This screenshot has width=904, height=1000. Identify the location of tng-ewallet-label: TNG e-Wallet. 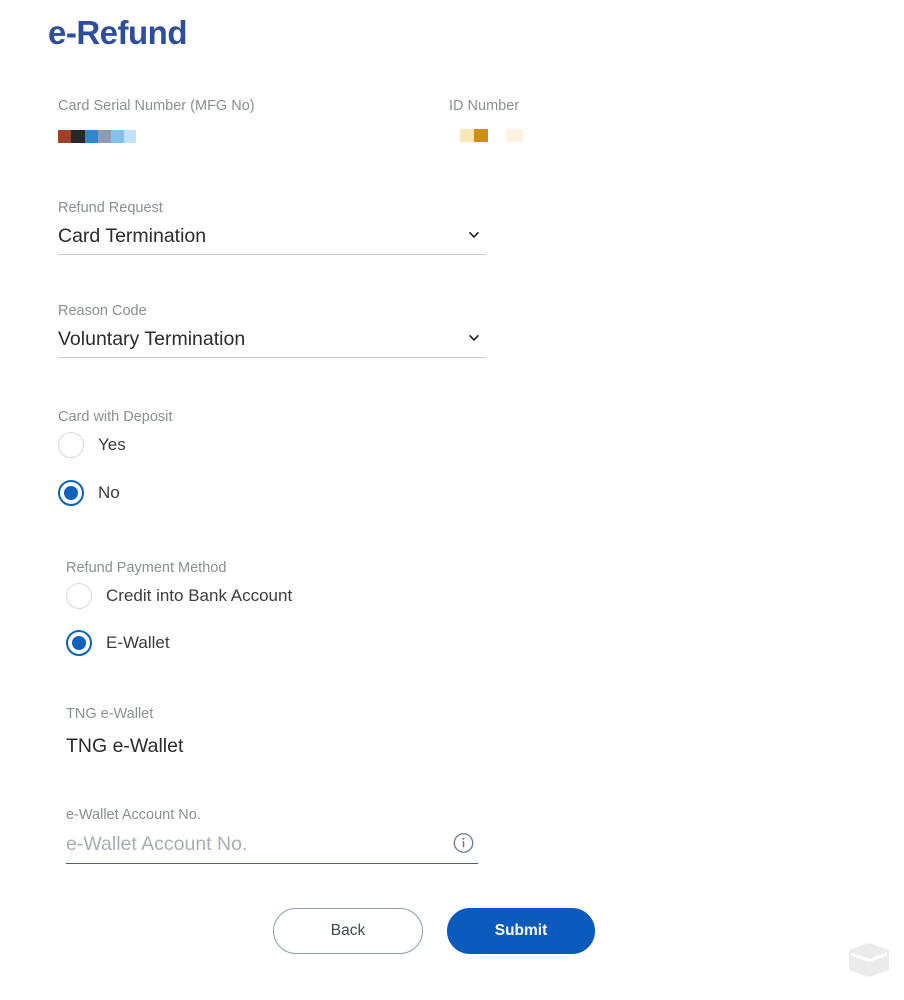
(110, 714).